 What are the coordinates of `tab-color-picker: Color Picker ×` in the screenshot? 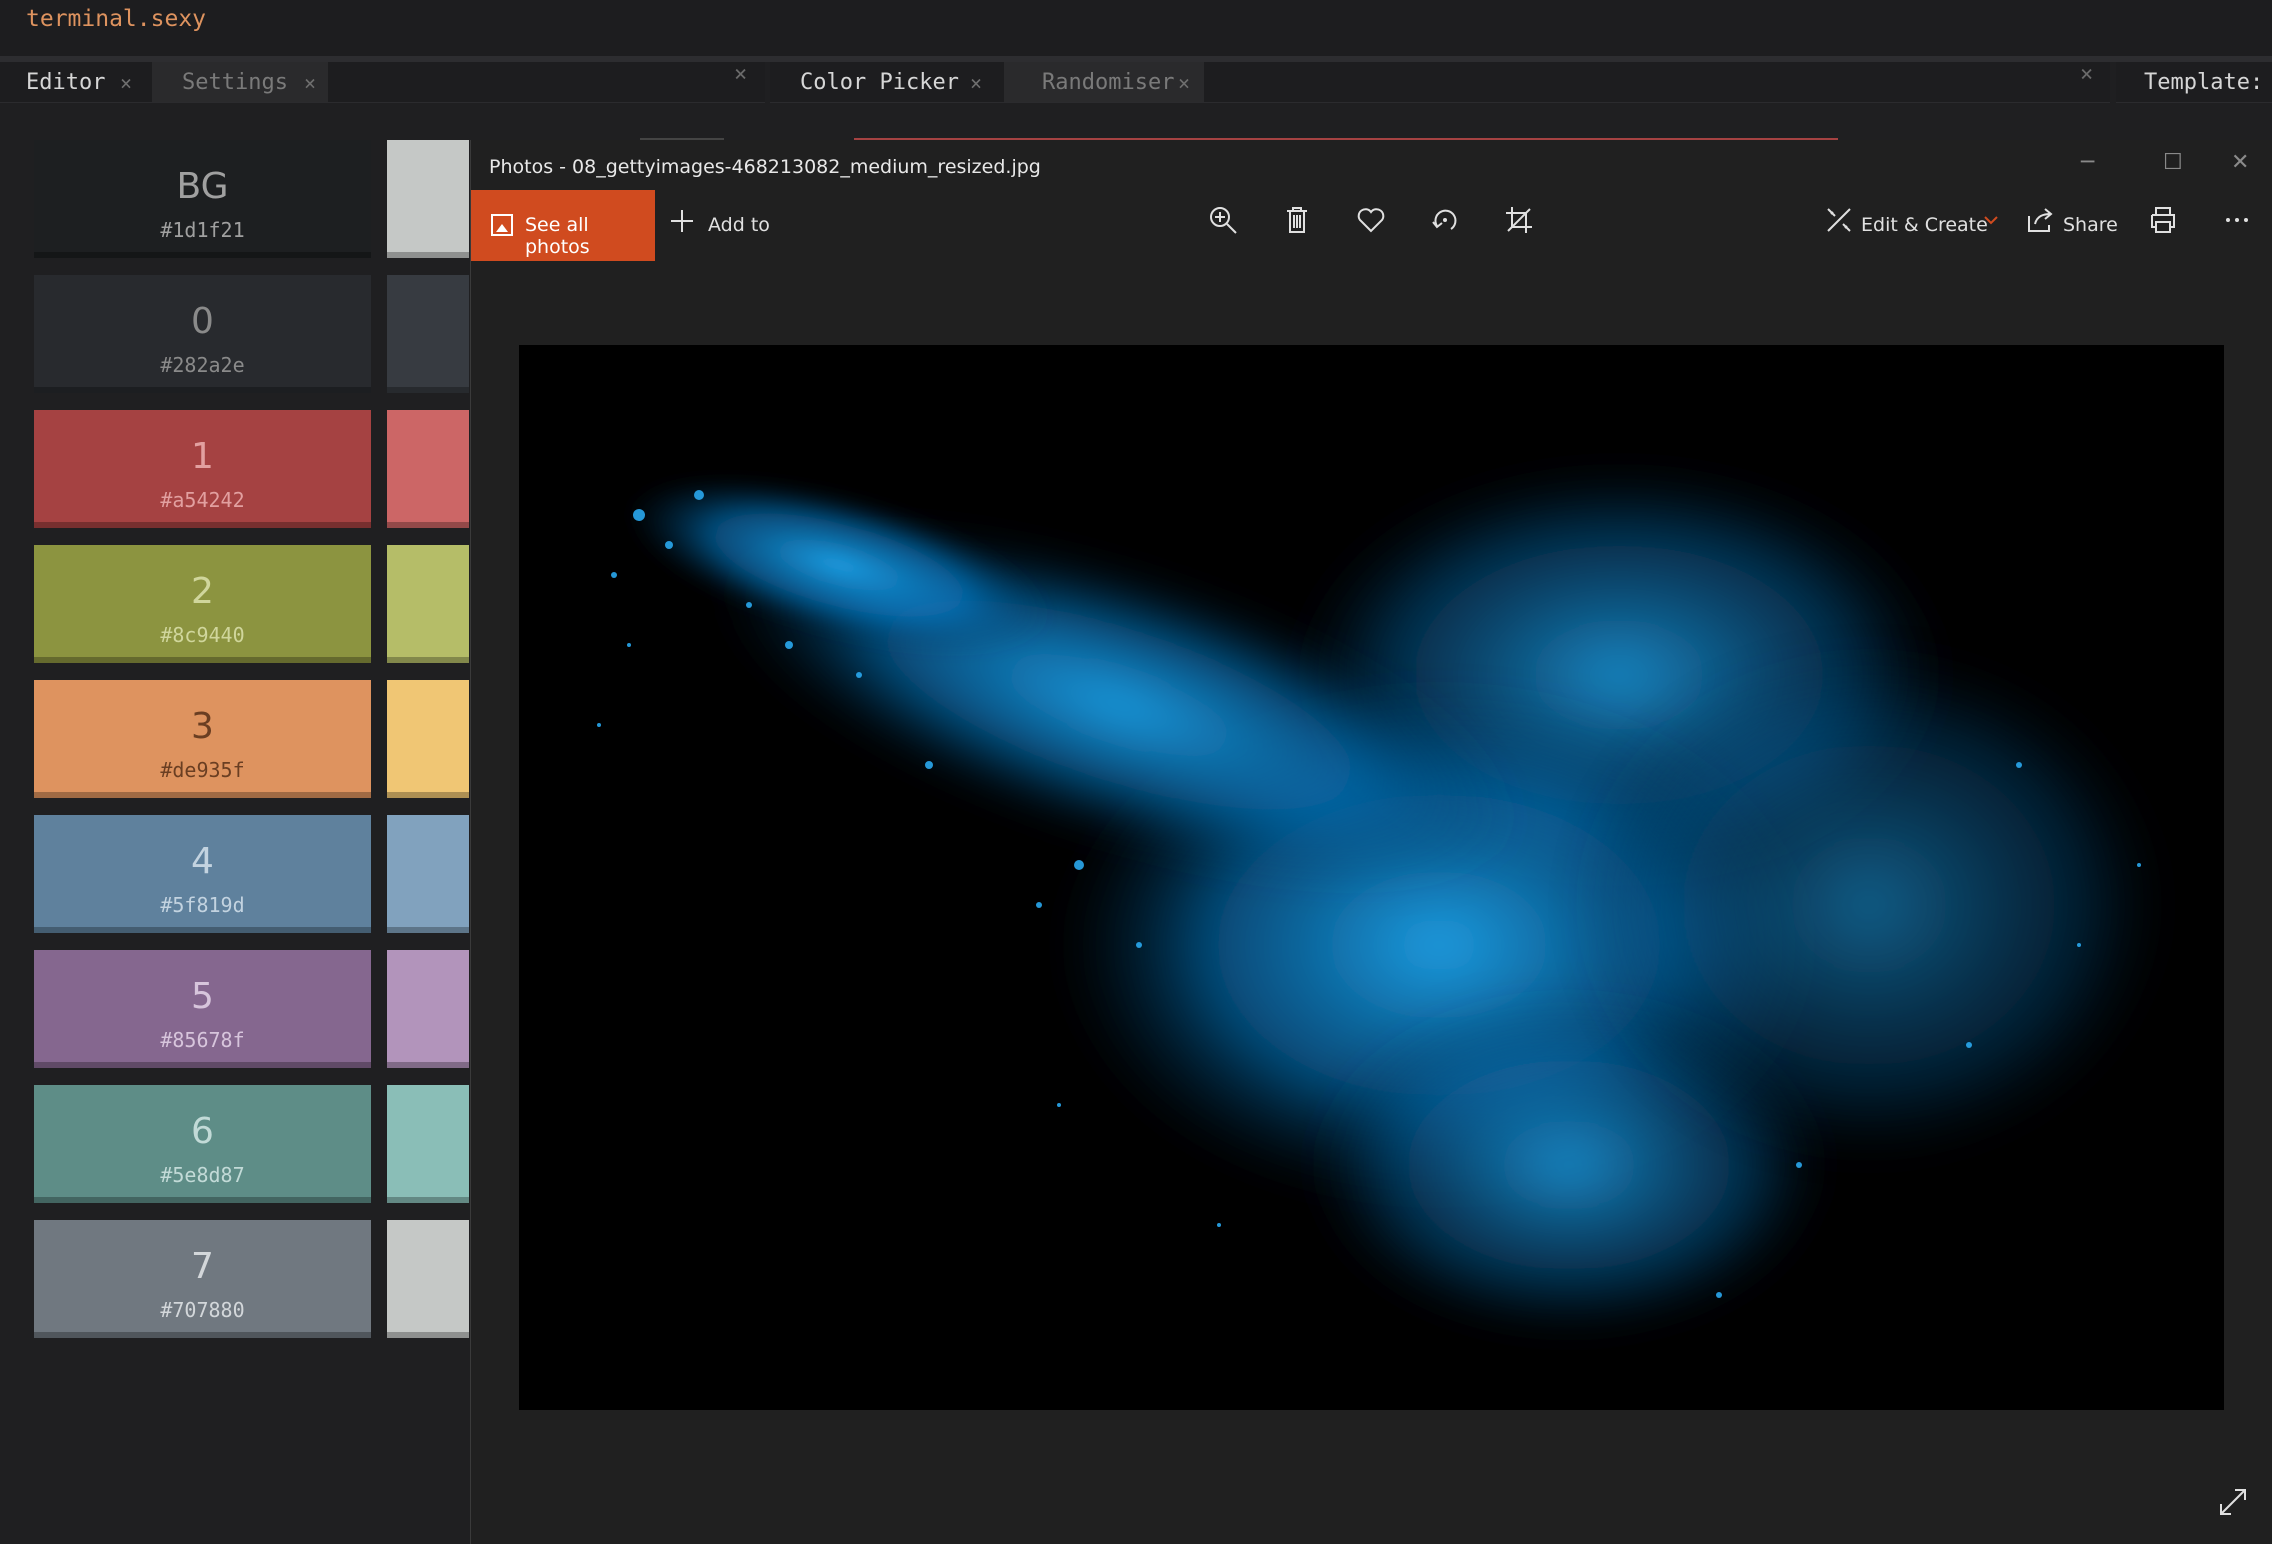 It's located at (885, 82).